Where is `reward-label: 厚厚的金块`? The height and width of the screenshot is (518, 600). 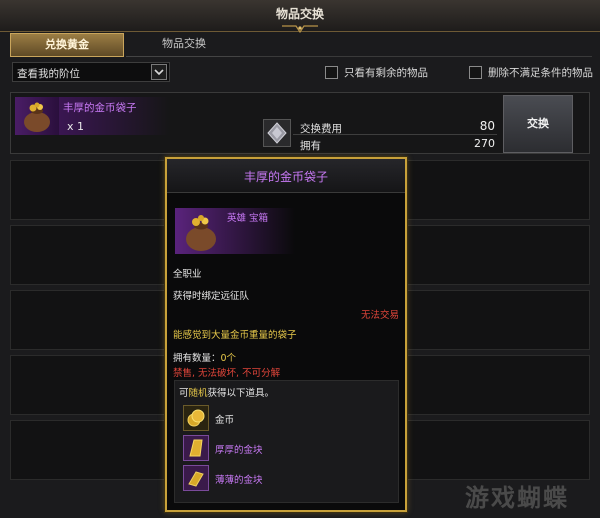
reward-label: 厚厚的金块 is located at coordinates (239, 450).